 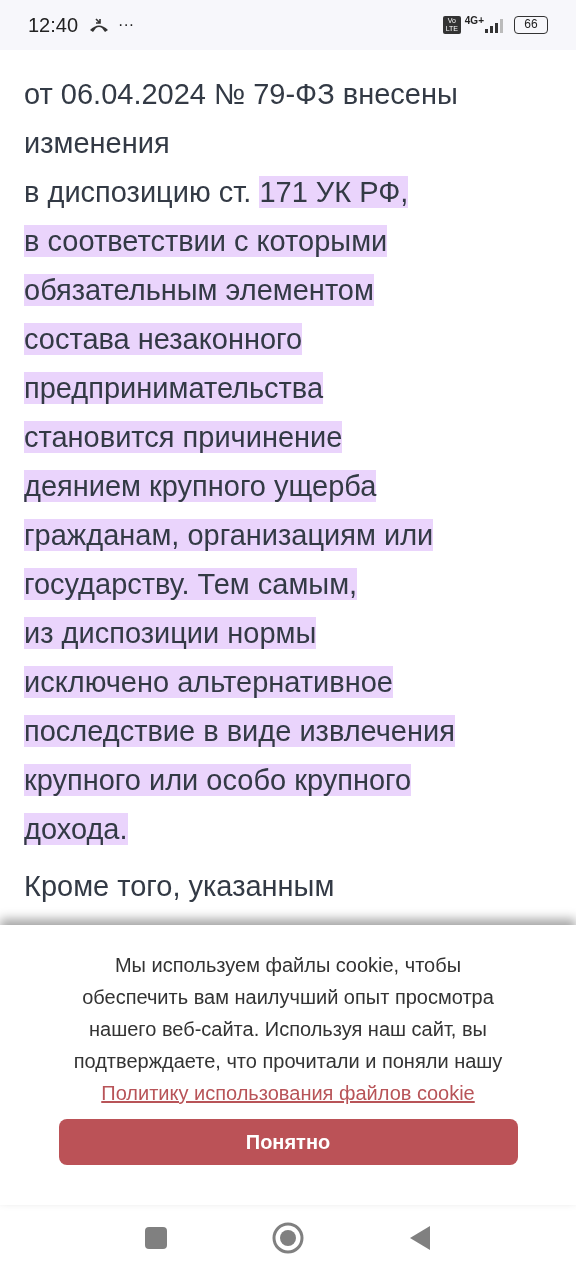 I want to click on article-text: изменения, so click(x=97, y=143).